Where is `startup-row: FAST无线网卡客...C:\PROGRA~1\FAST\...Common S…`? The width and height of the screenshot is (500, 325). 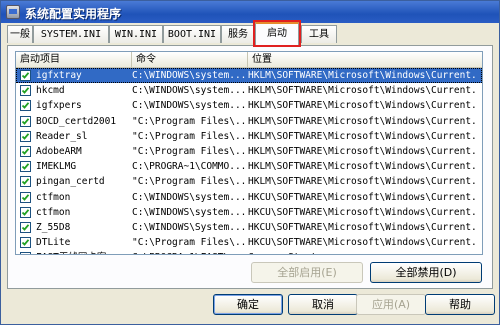 startup-row: FAST无线网卡客...C:\PROGRA~1\FAST\...Common S… is located at coordinates (249, 252).